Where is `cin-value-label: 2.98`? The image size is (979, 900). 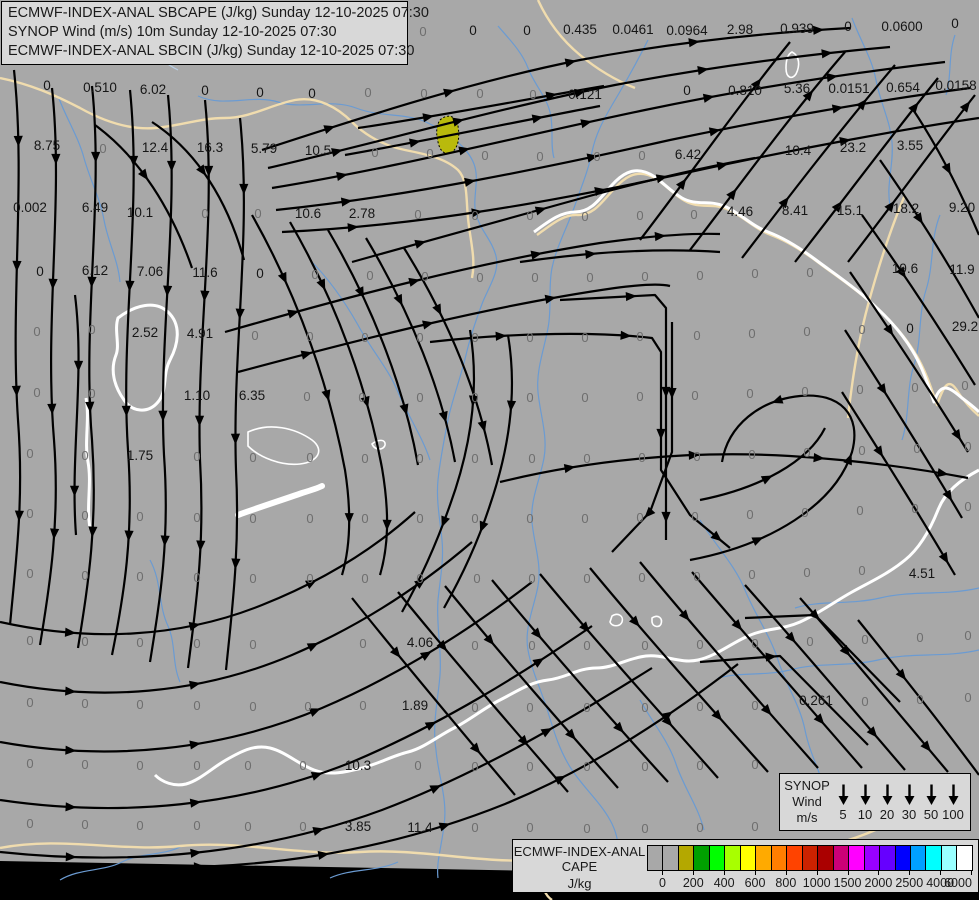
cin-value-label: 2.98 is located at coordinates (740, 29).